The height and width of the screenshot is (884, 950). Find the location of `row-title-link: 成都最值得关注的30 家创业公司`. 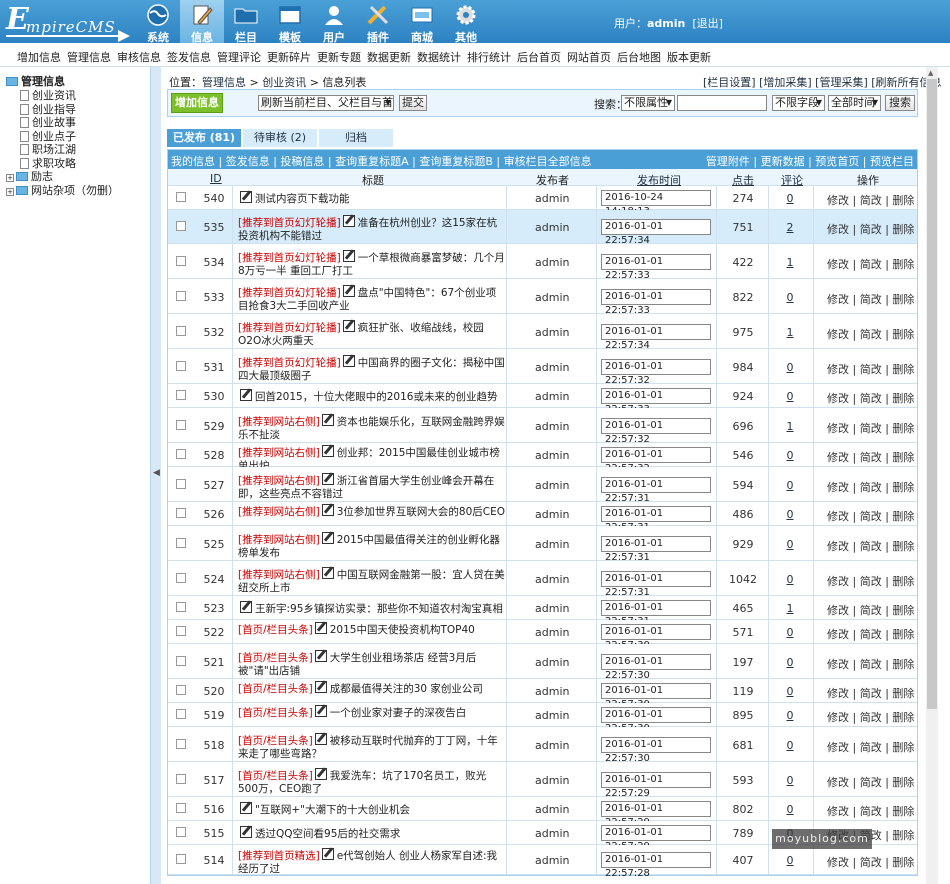

row-title-link: 成都最值得关注的30 家创业公司 is located at coordinates (406, 689).